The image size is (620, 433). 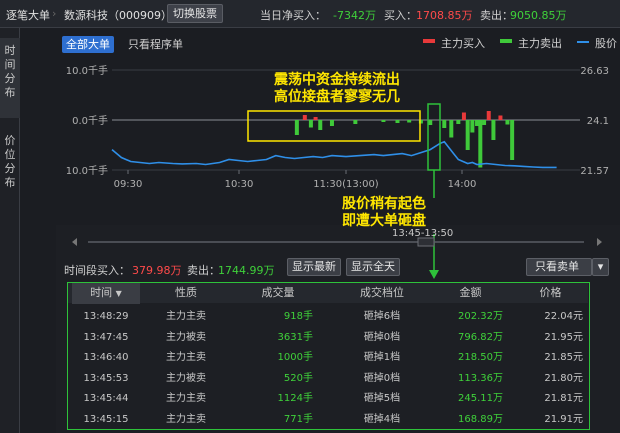 What do you see at coordinates (157, 270) in the screenshot?
I see `period-buy-value: 379.98万` at bounding box center [157, 270].